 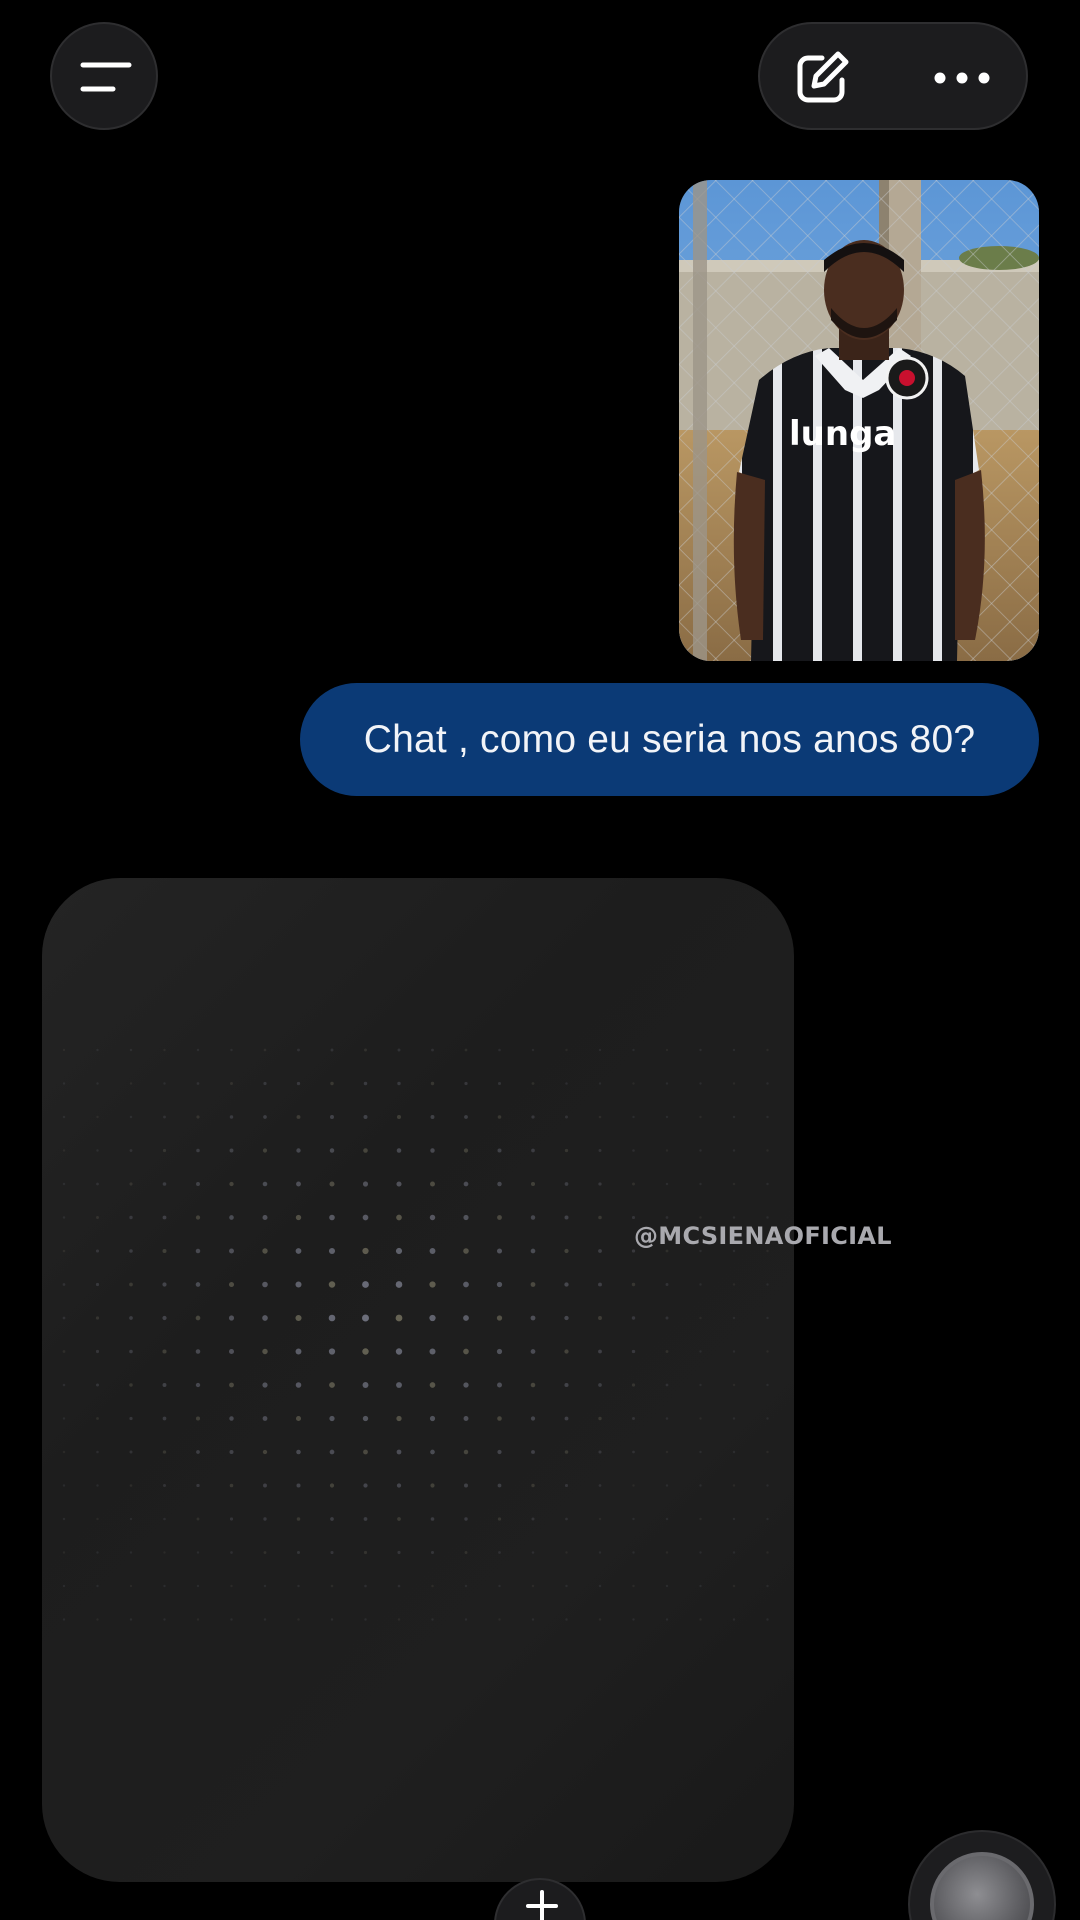 I want to click on watermark-text: @MCSIENAOFICIAL, so click(x=763, y=1236).